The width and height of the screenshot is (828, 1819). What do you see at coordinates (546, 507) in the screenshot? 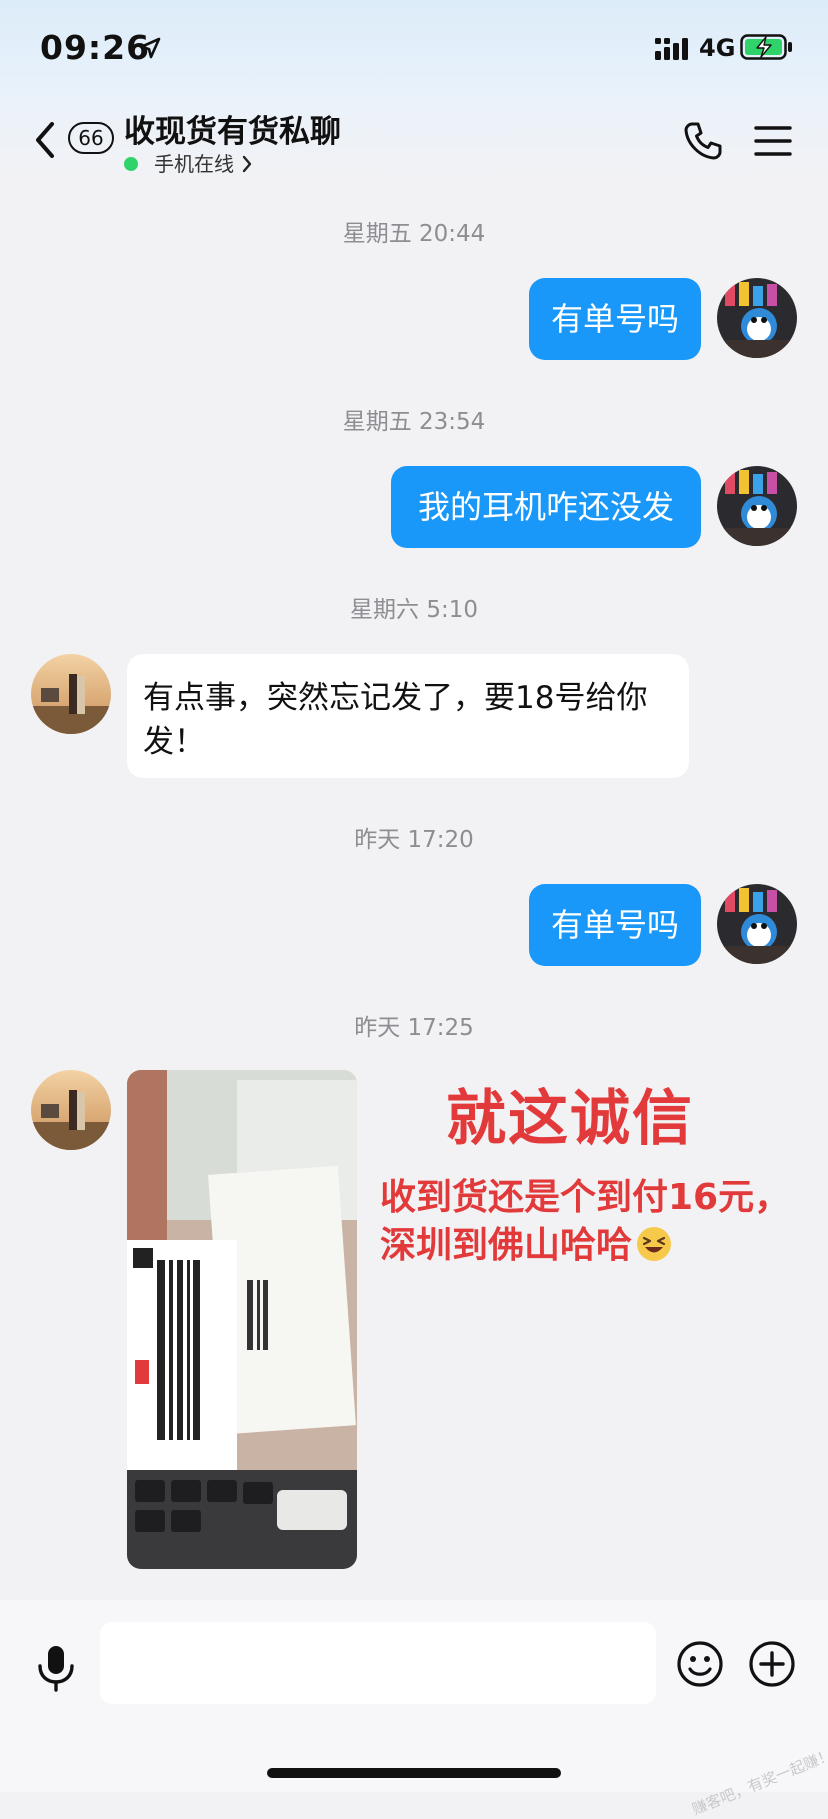
I see `outgoing-message: 我的耳机咋还没发` at bounding box center [546, 507].